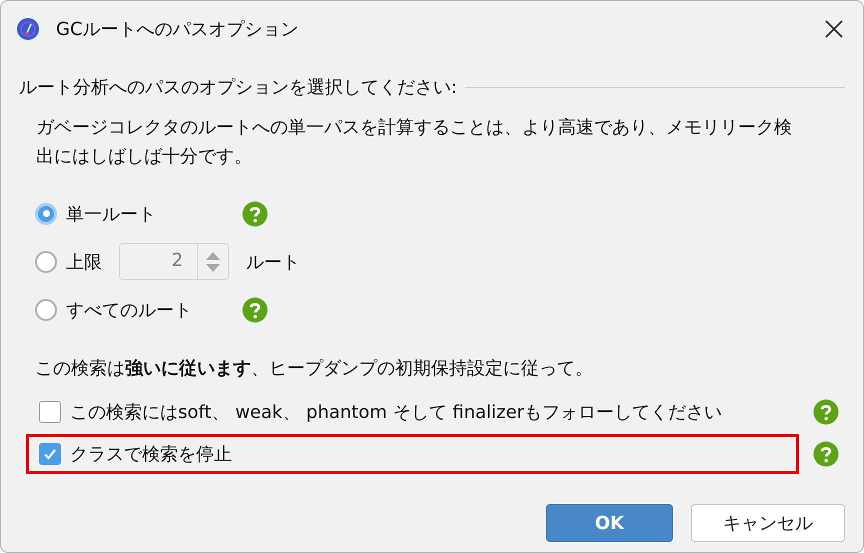 Image resolution: width=864 pixels, height=553 pixels. What do you see at coordinates (414, 142) in the screenshot?
I see `description-text: ガベージコレクタのルートへの単一パスを計算することは、より高速であり、メモリリーク検出にはしばしば十分です。` at bounding box center [414, 142].